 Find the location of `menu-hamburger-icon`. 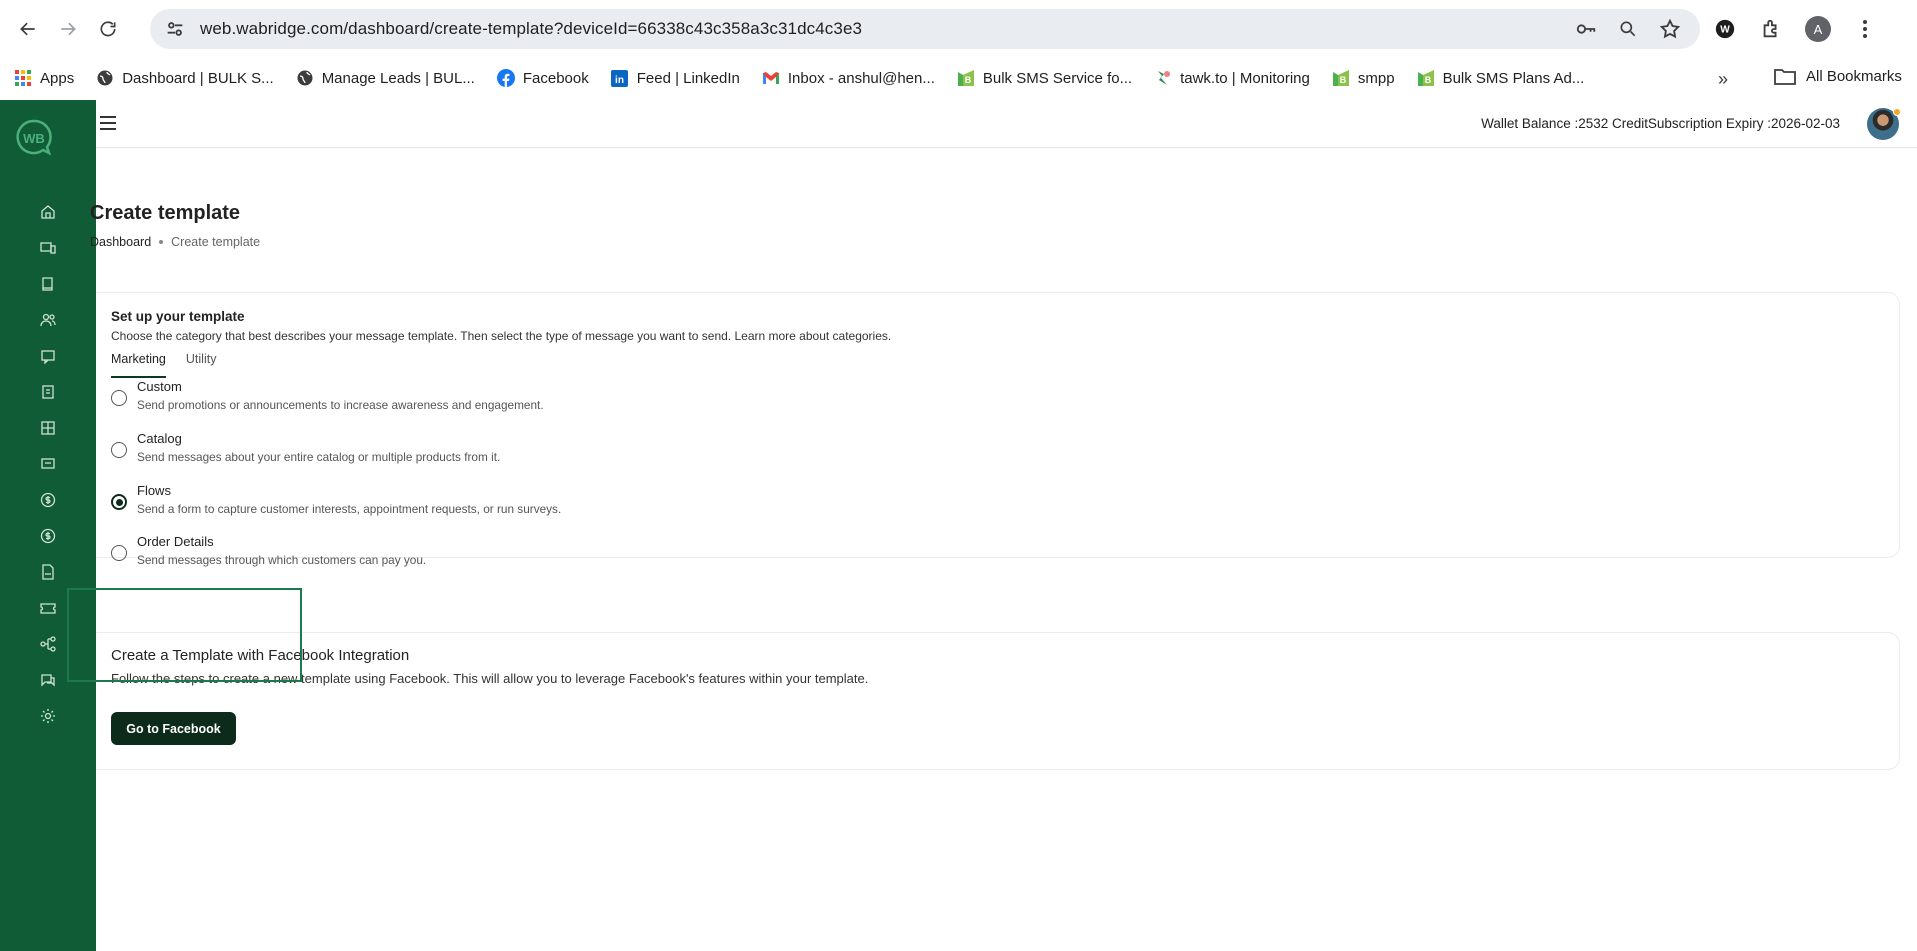

menu-hamburger-icon is located at coordinates (108, 123).